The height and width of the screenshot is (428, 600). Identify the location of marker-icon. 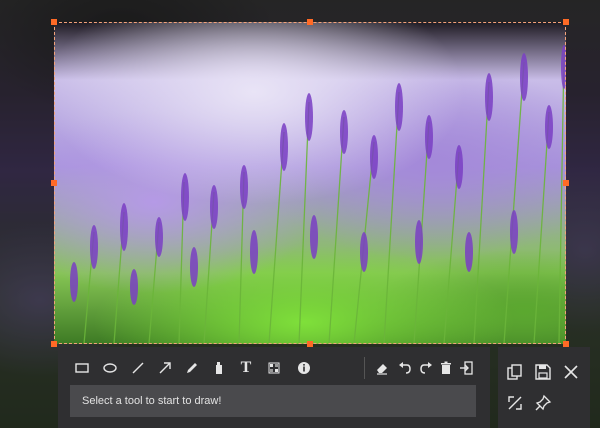
(219, 368).